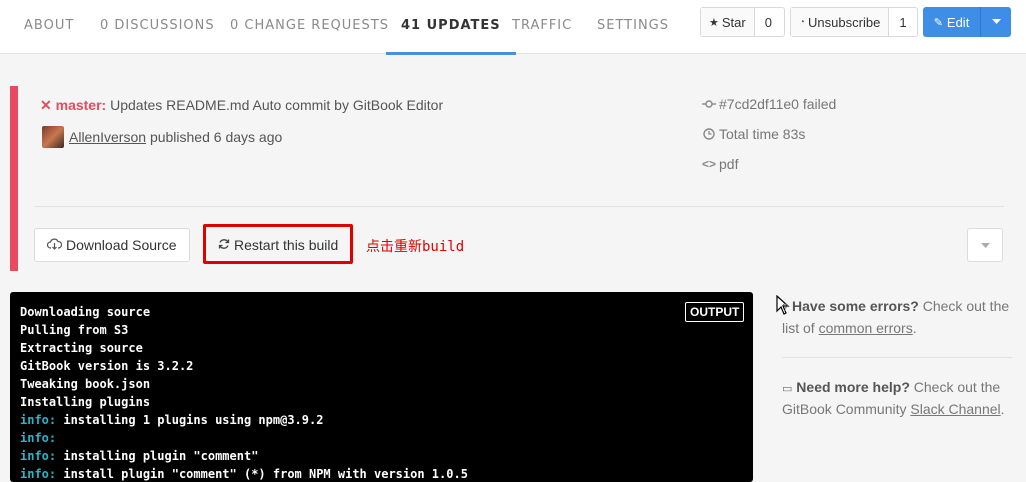 This screenshot has height=482, width=1026. Describe the element at coordinates (216, 137) in the screenshot. I see `publish-time: published 6 days ago` at that location.